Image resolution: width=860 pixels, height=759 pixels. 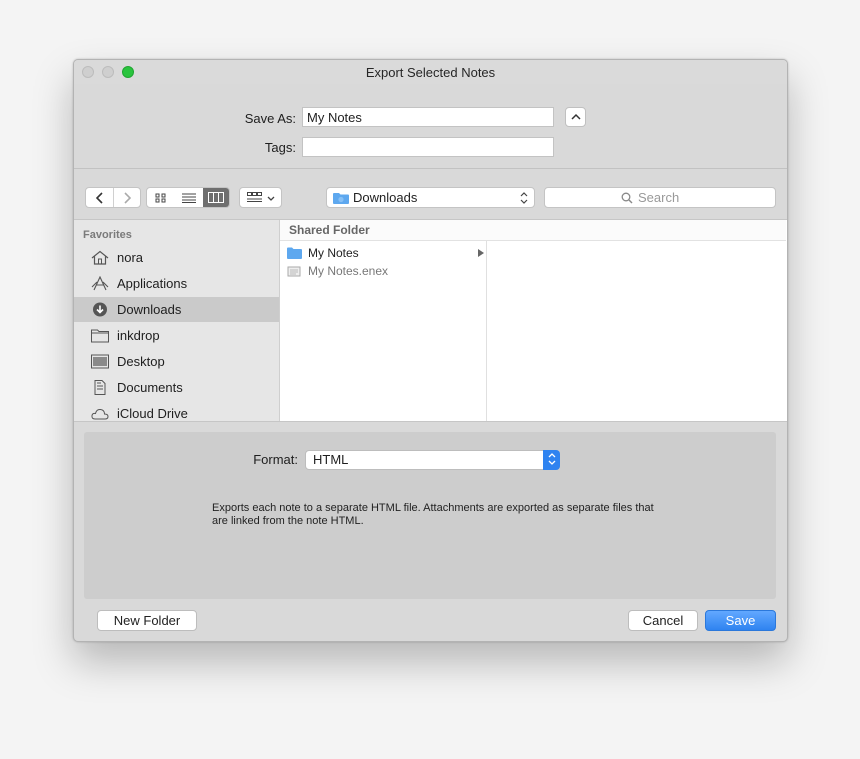 I want to click on chevron-left-icon, so click(x=99, y=198).